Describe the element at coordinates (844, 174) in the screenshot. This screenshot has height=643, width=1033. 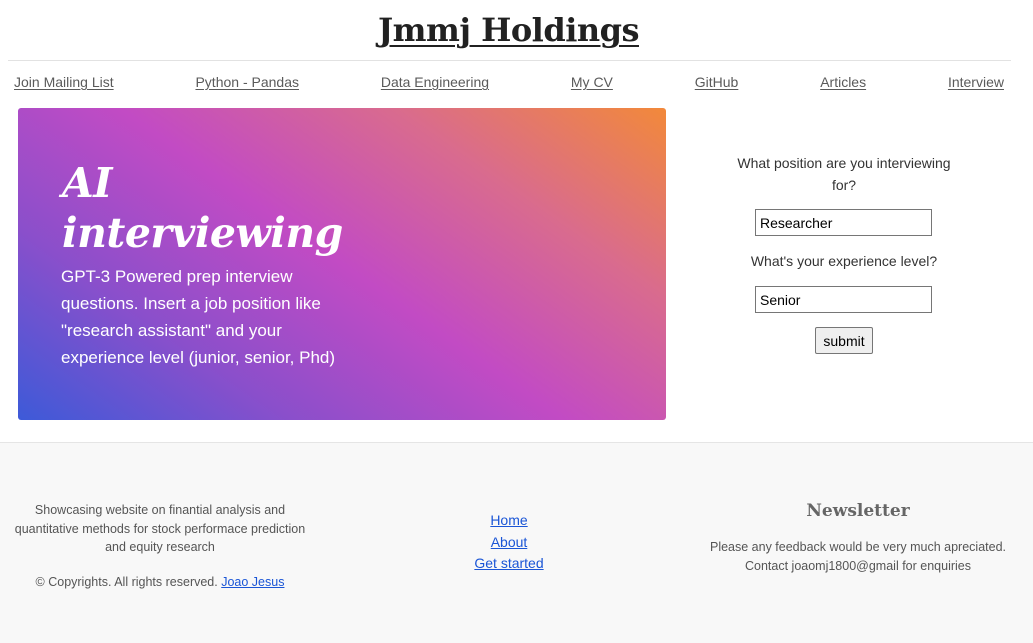
I see `position-label: What position are you interviewing for?` at that location.